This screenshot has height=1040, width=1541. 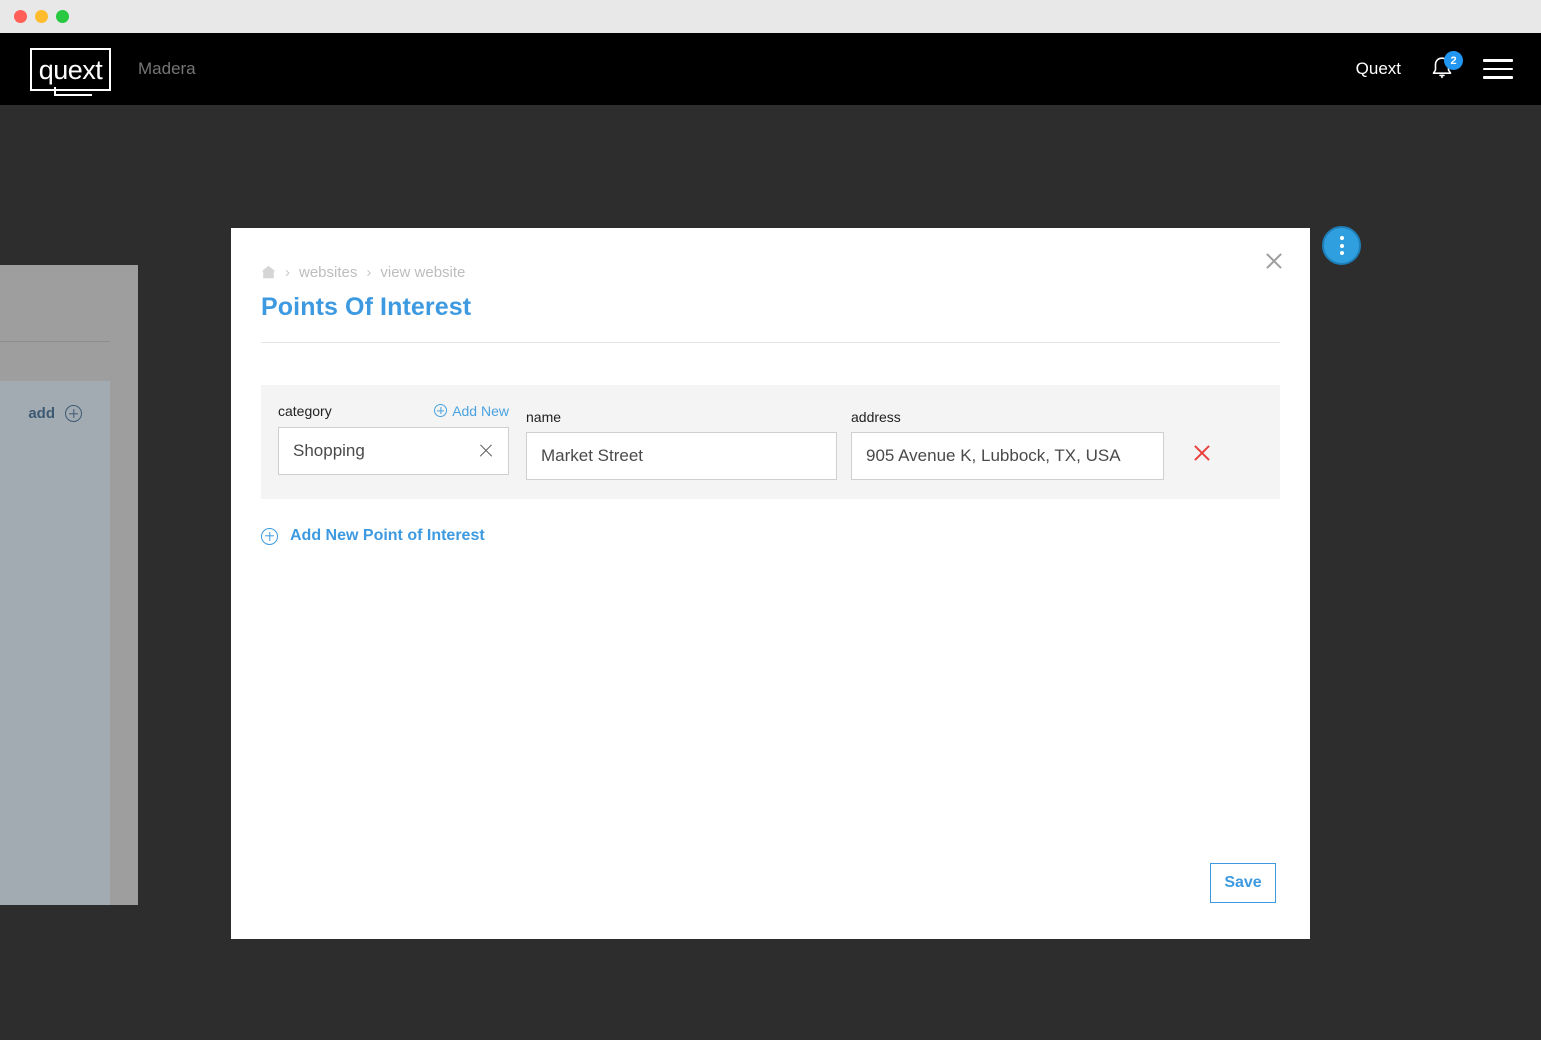 I want to click on name-label: name, so click(x=544, y=417).